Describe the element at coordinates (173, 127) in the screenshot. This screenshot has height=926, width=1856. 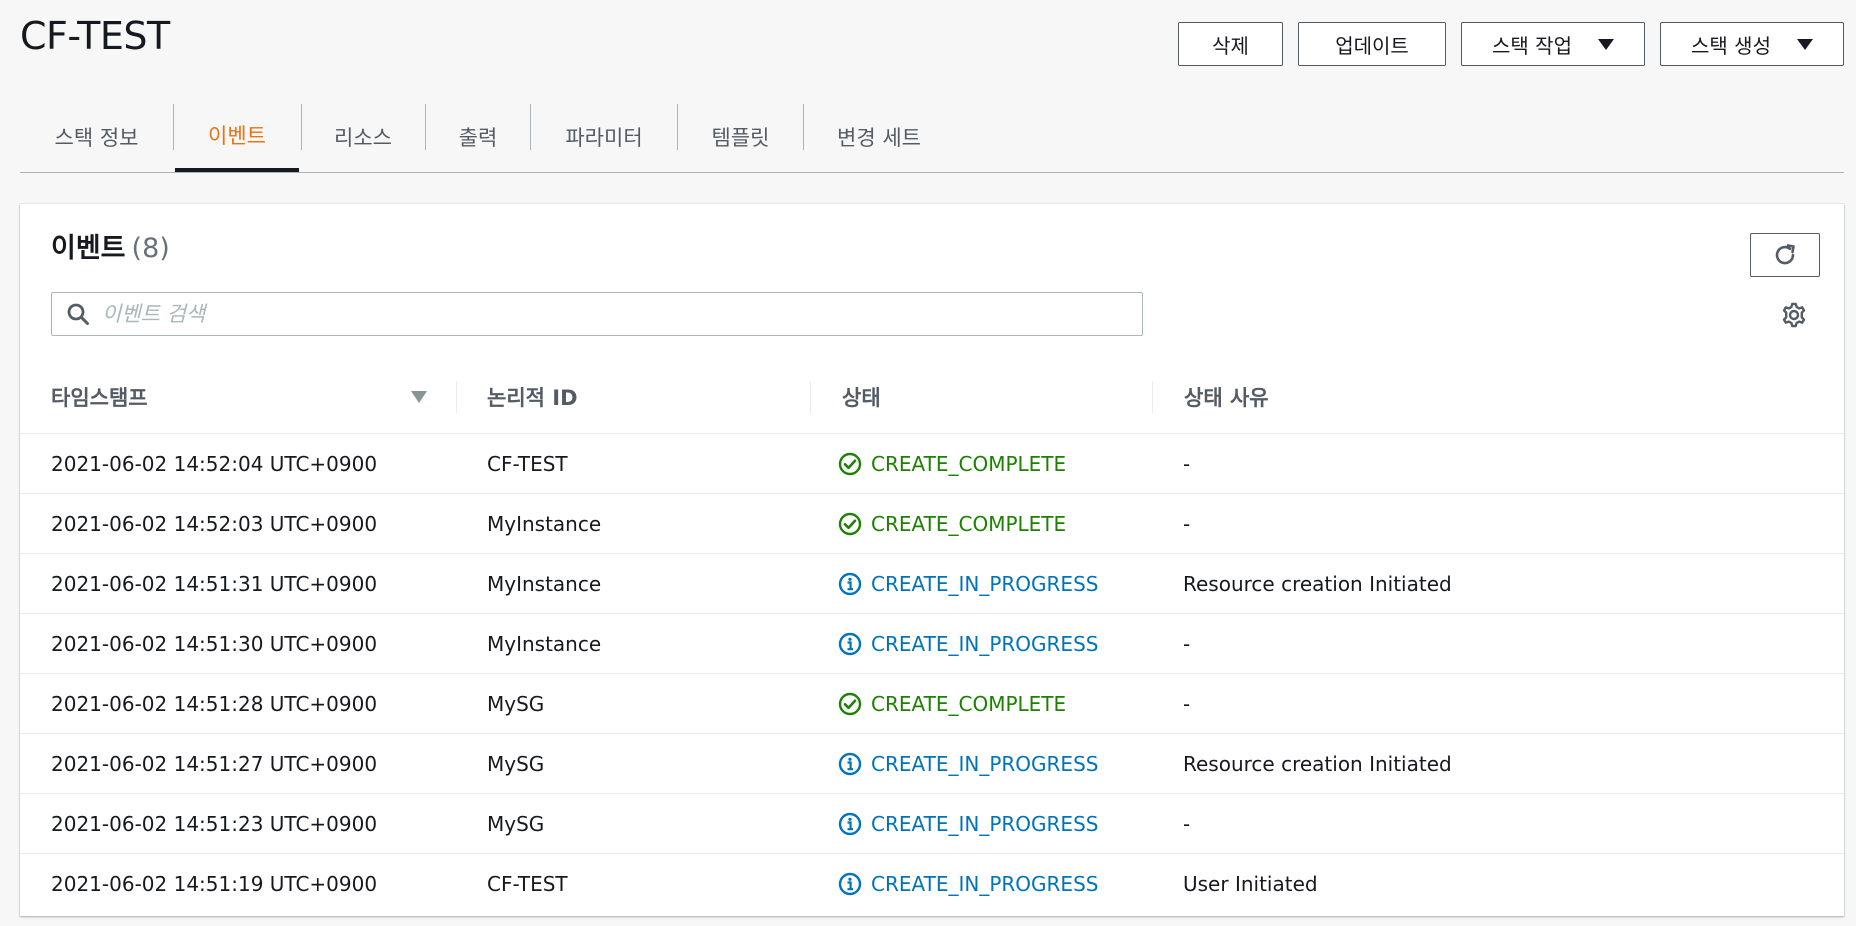
I see `tab-divider` at that location.